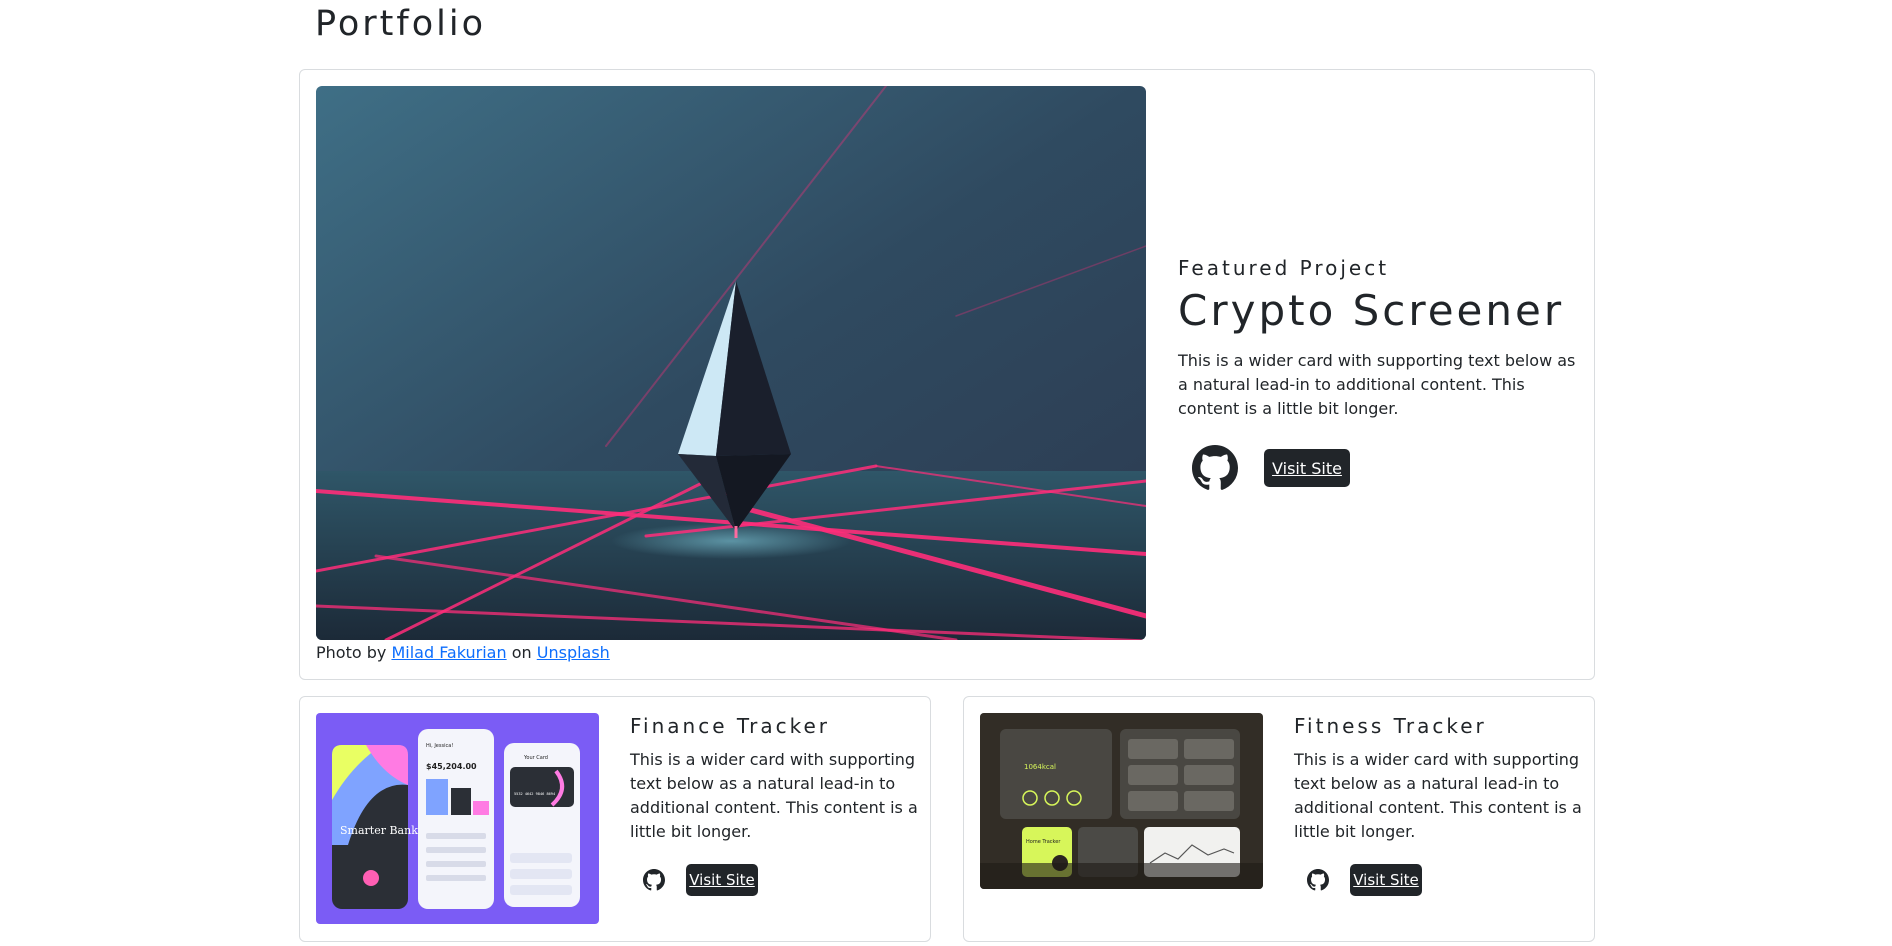 This screenshot has height=946, width=1892. Describe the element at coordinates (521, 652) in the screenshot. I see `credit-middle: on` at that location.